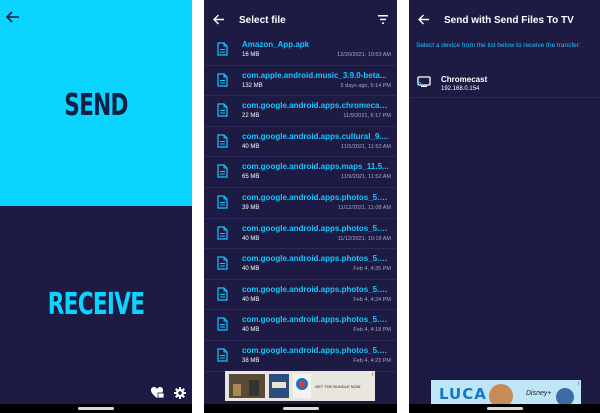 This screenshot has width=600, height=413. What do you see at coordinates (463, 394) in the screenshot?
I see `ad-title: LUCA` at bounding box center [463, 394].